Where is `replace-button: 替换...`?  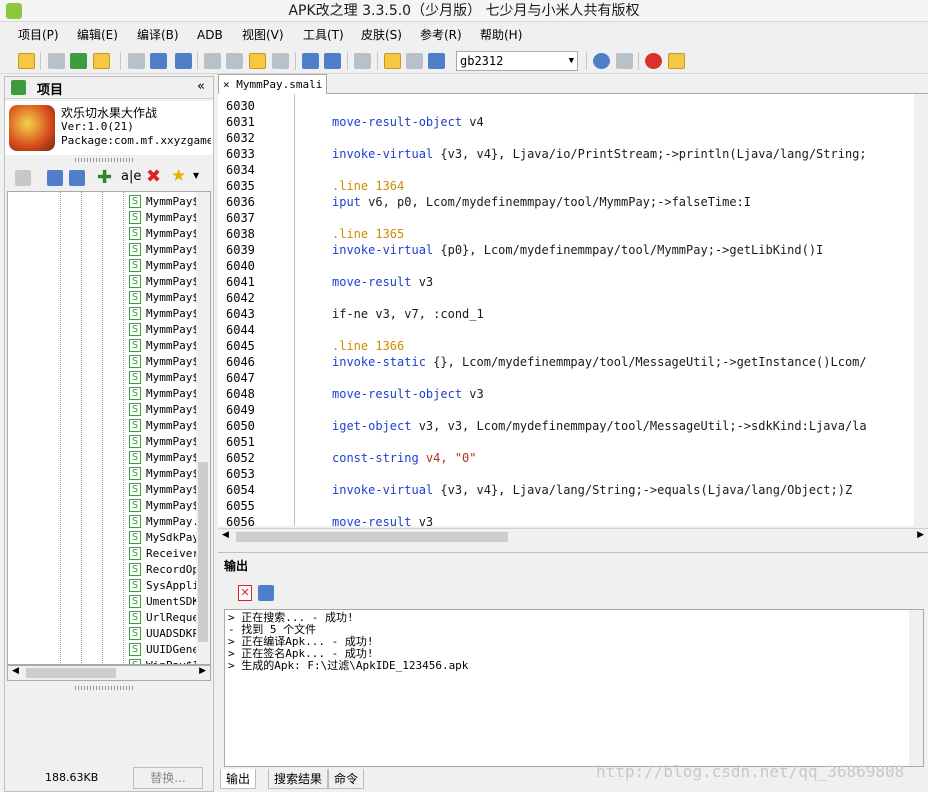
replace-button: 替换... is located at coordinates (168, 778).